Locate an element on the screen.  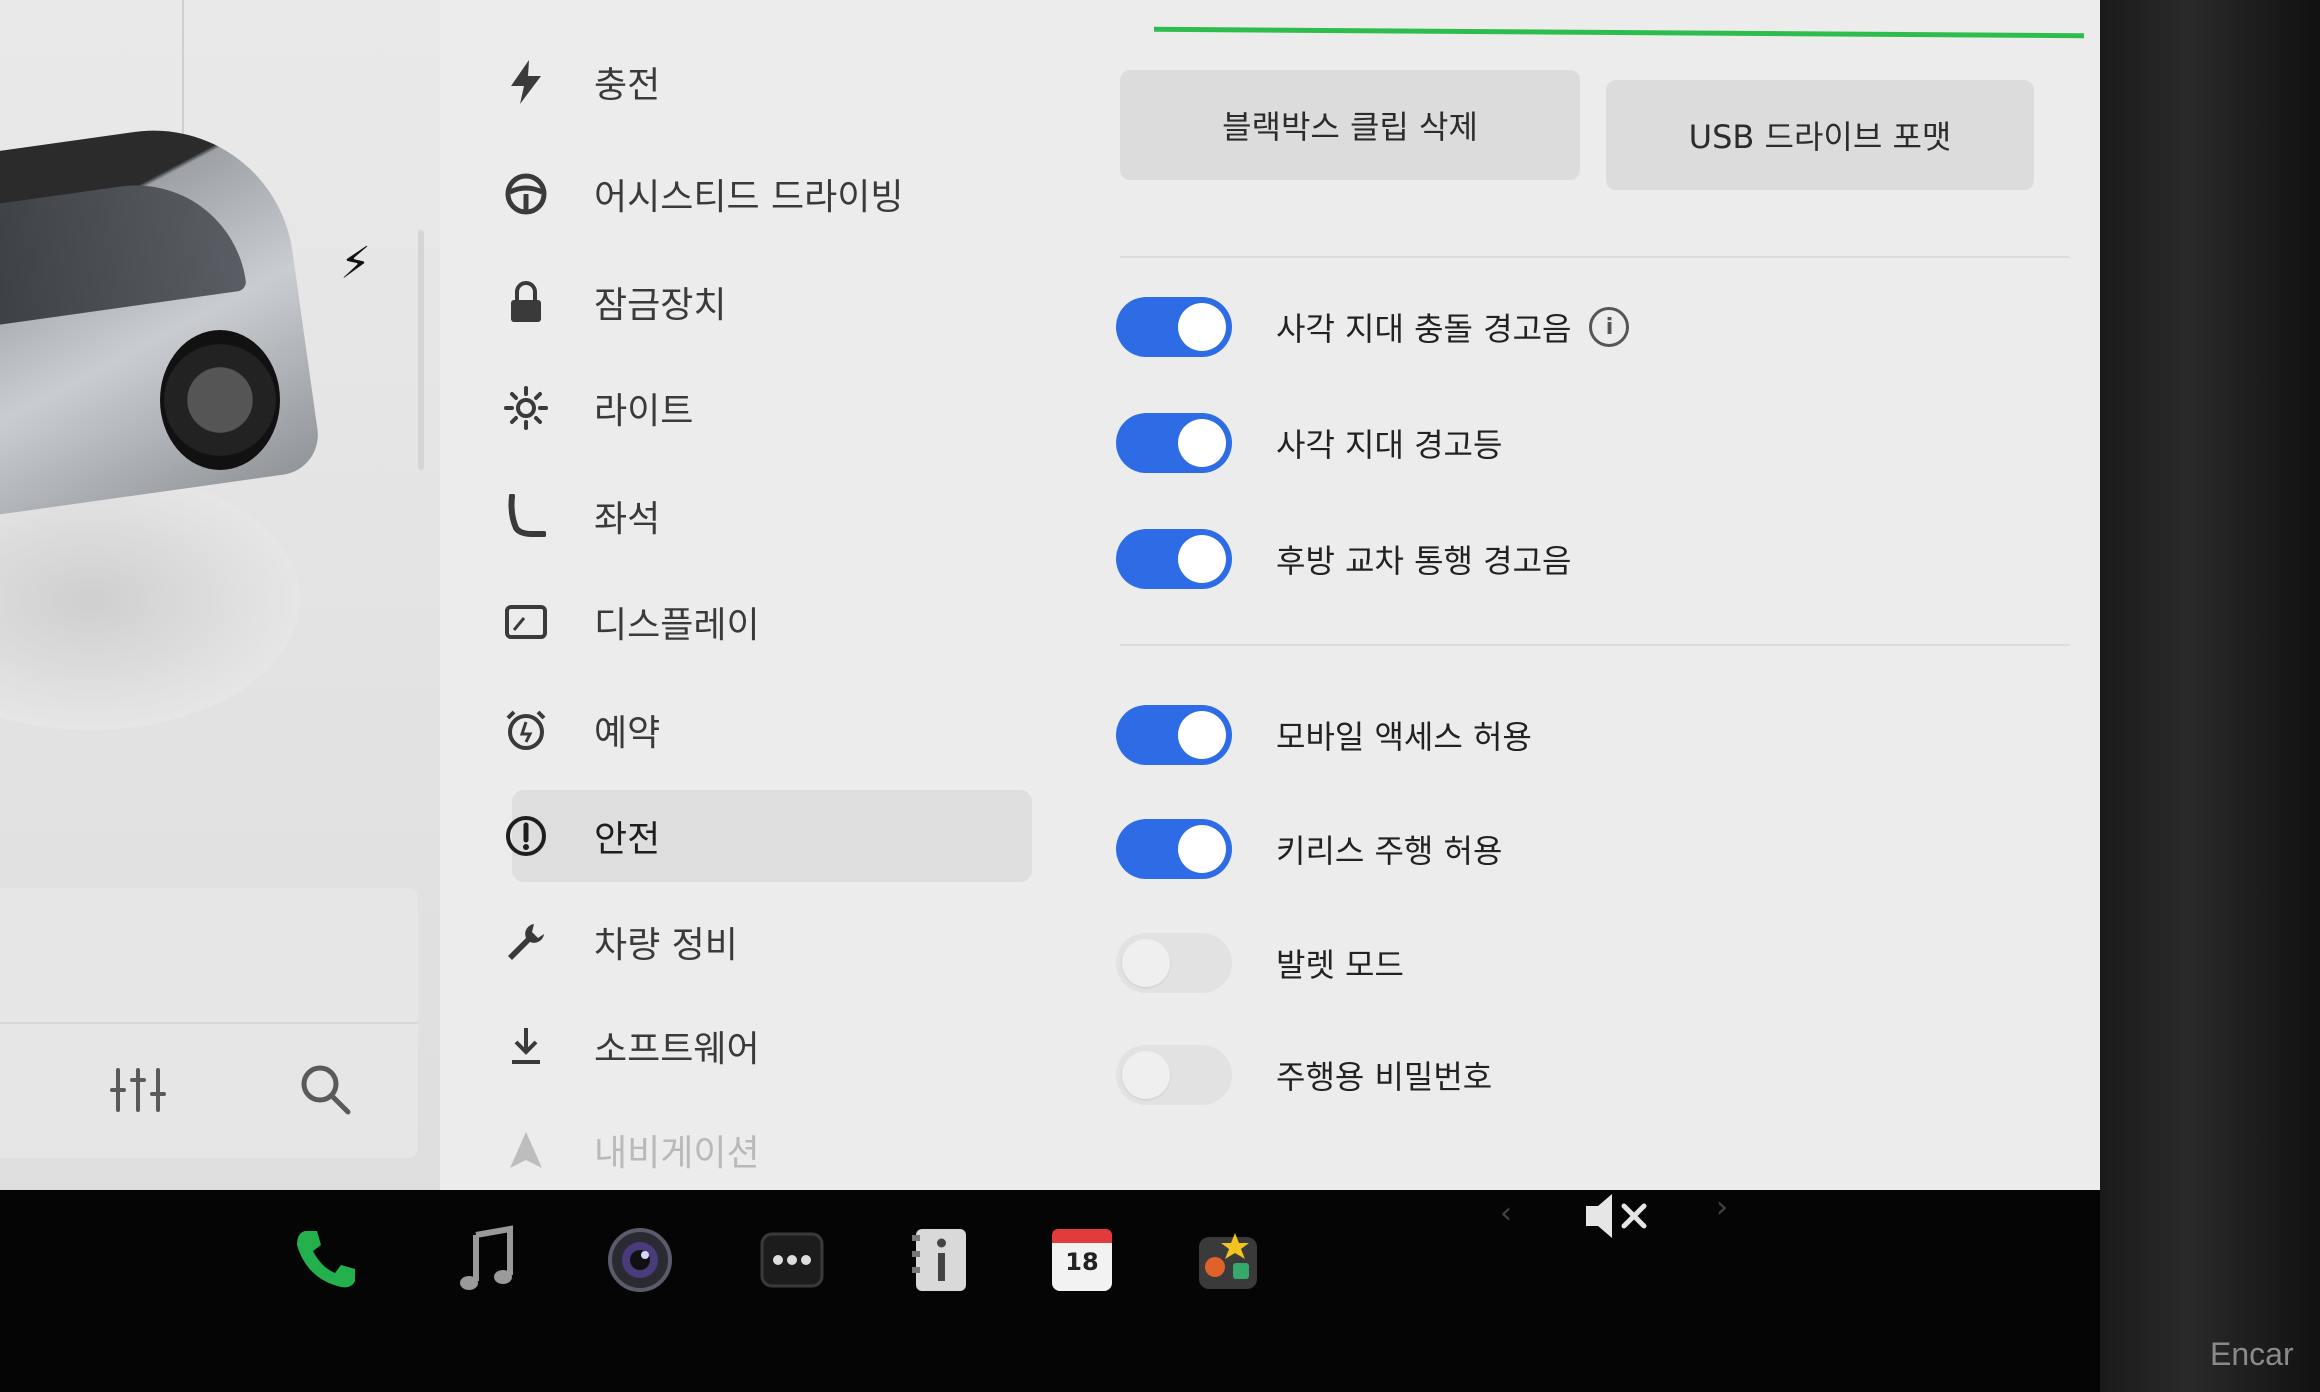
chevron-right-icon: › is located at coordinates (1722, 1207).